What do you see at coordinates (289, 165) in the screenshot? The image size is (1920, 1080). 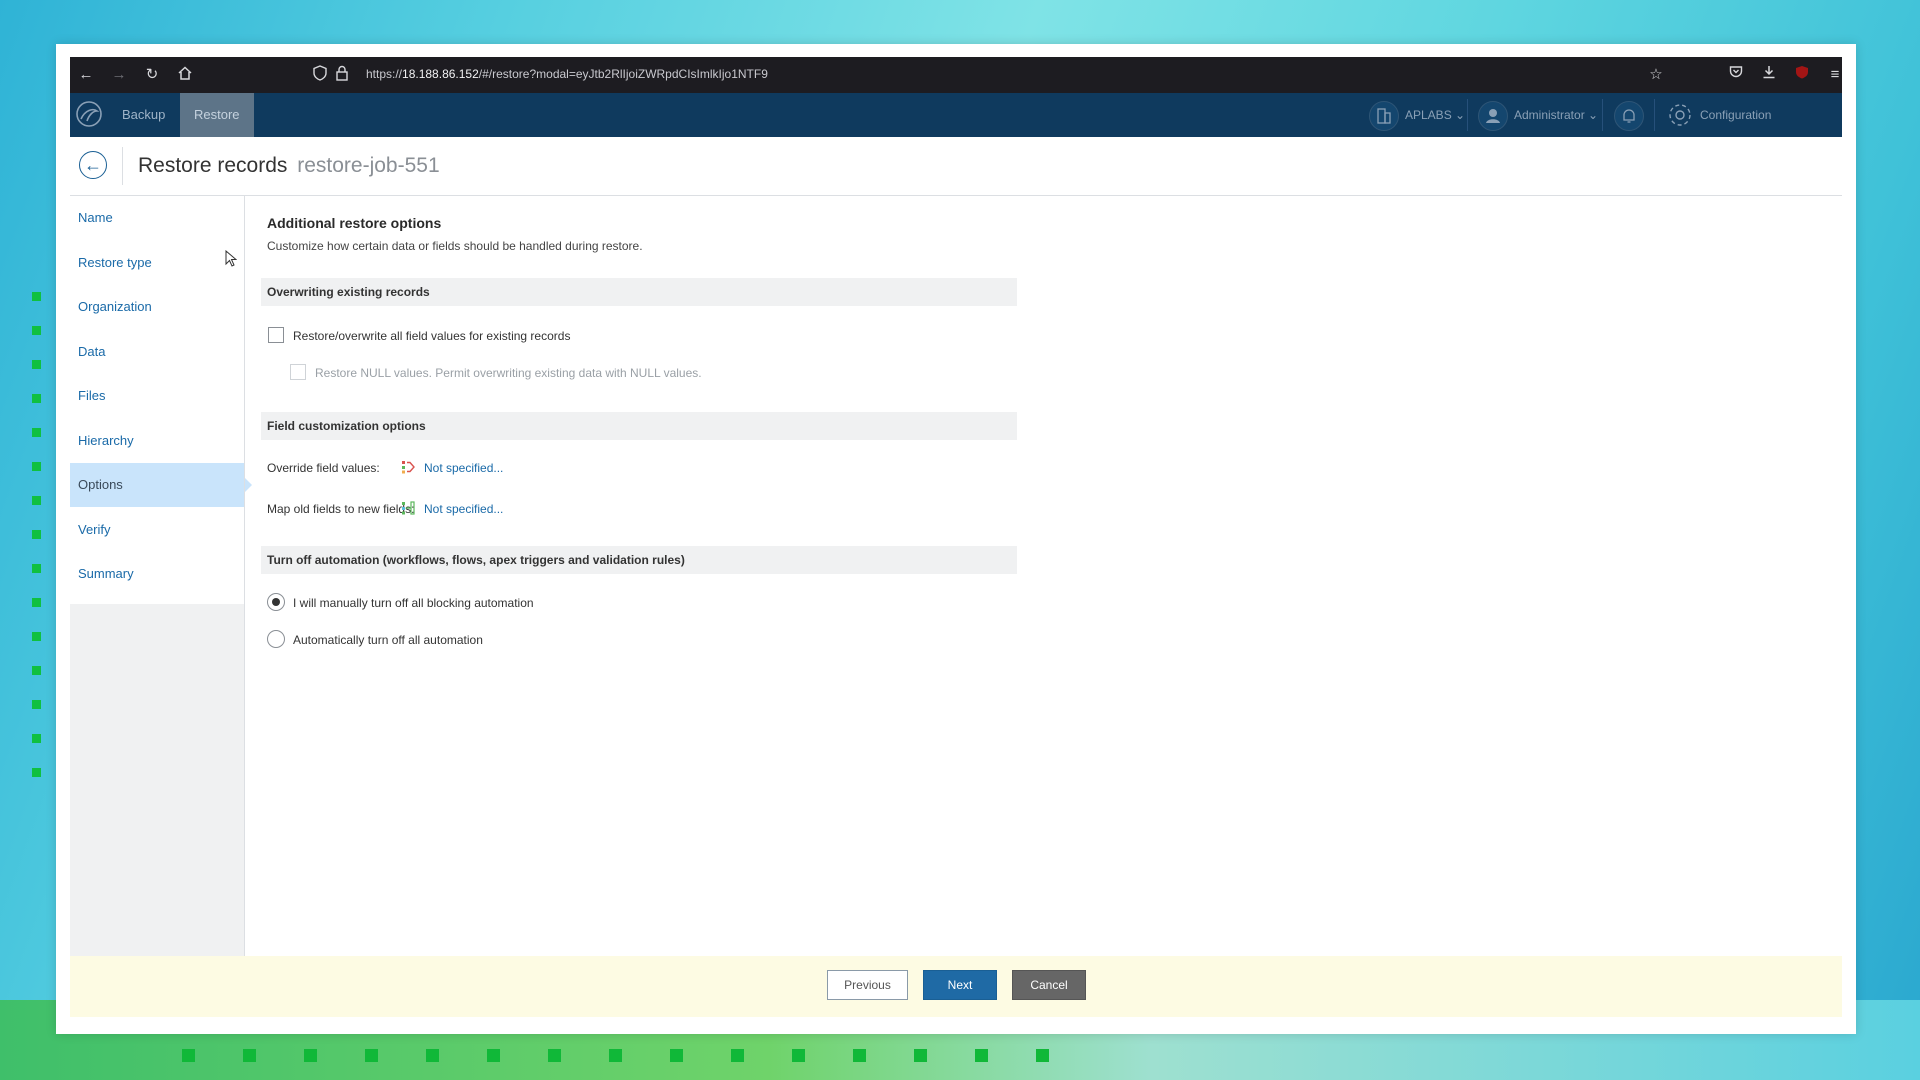 I see `page-title: Restore records restore-job-551` at bounding box center [289, 165].